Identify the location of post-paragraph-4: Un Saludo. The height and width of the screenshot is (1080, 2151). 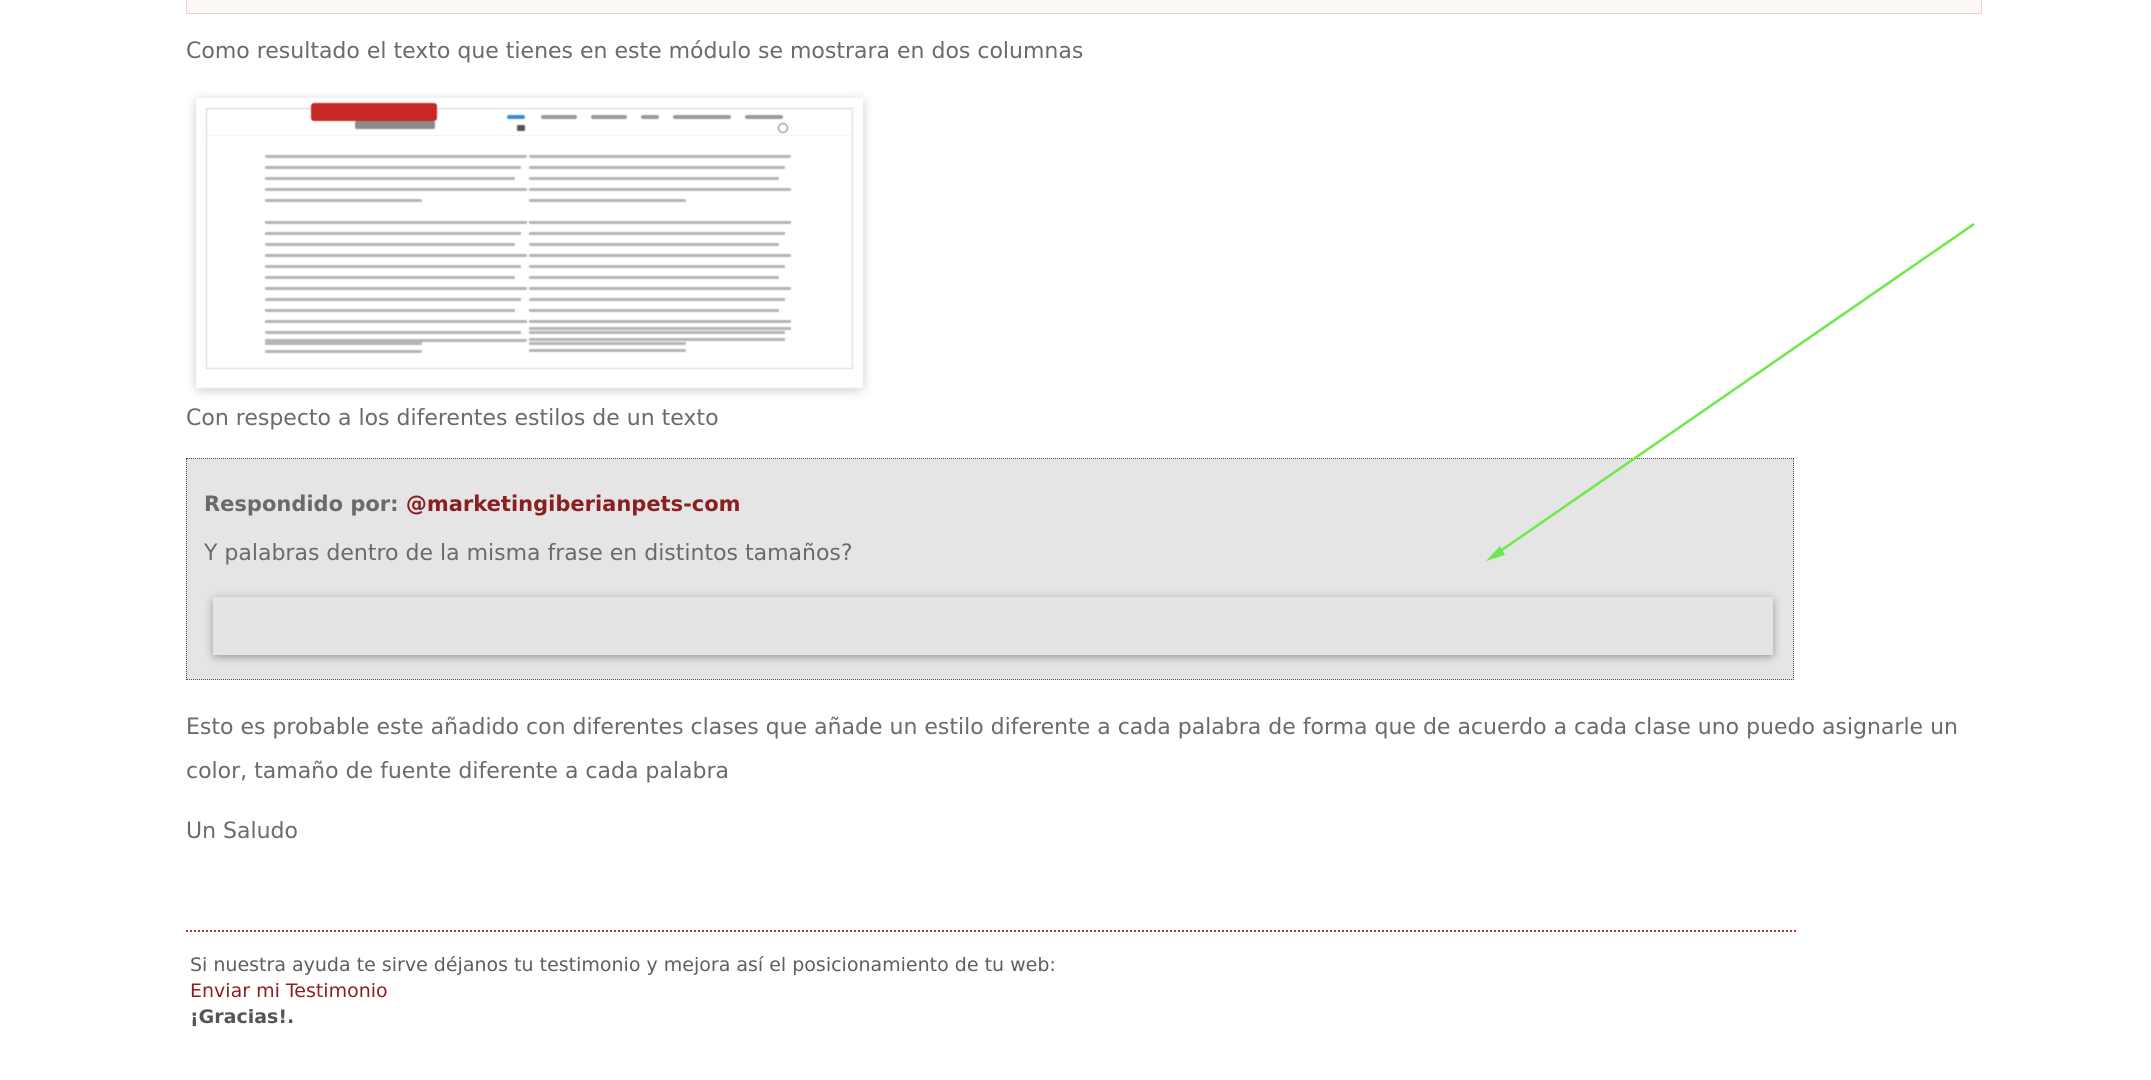
(242, 831).